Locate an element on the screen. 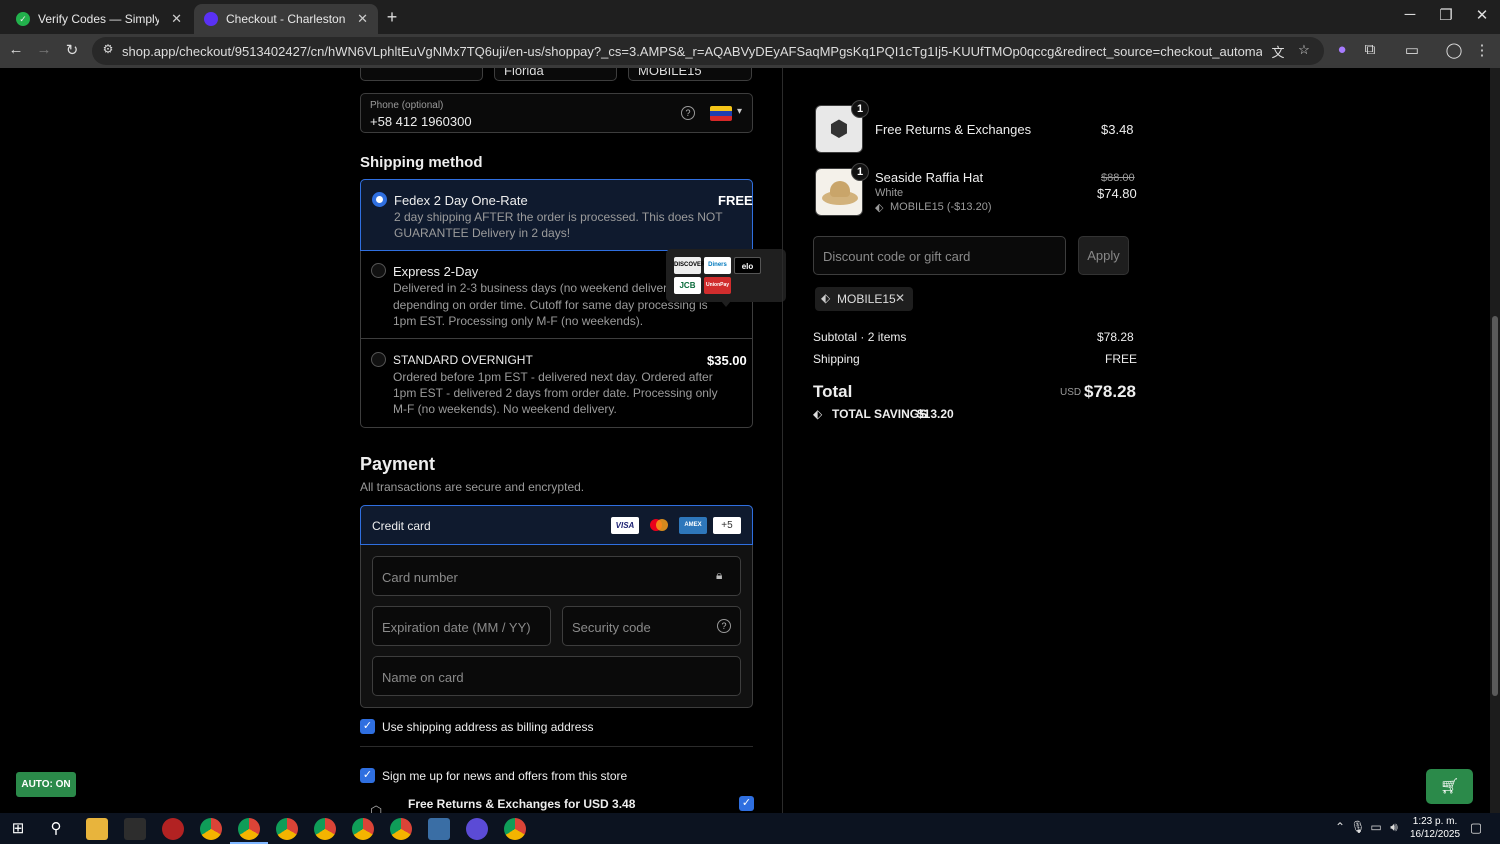 Image resolution: width=1500 pixels, height=844 pixels. extensions-icon: ⧉ is located at coordinates (1370, 49).